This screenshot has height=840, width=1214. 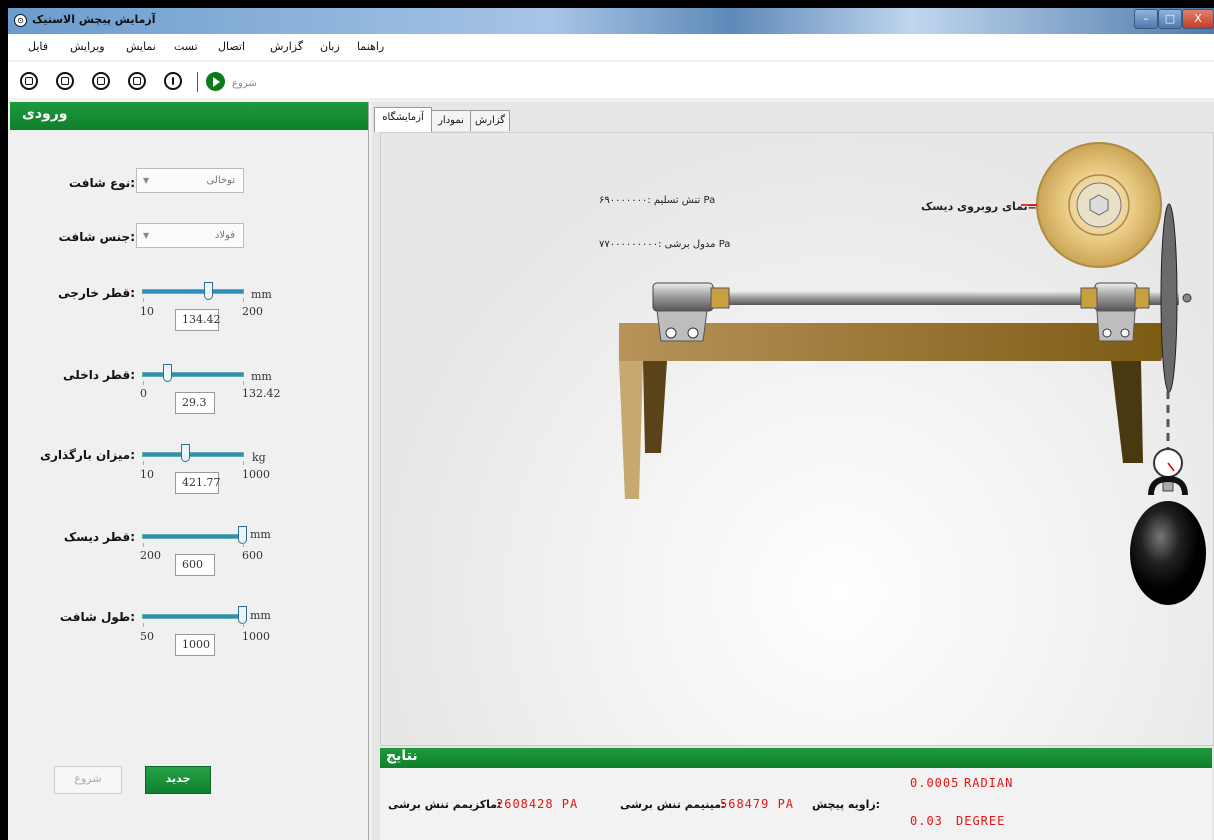 I want to click on inner-diameter-slider-thumb, so click(x=168, y=373).